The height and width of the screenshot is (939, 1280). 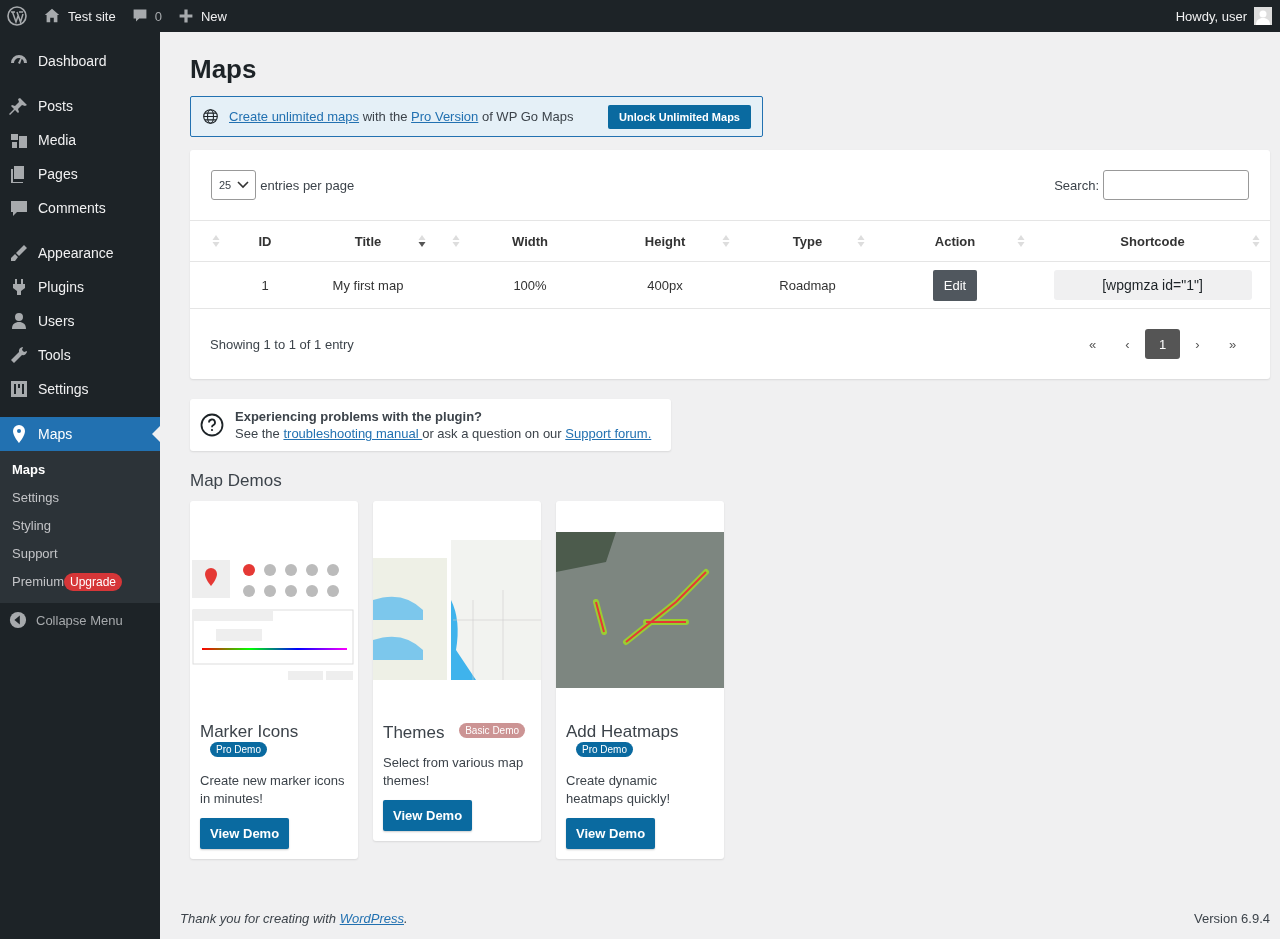 I want to click on table-cell: 1, so click(x=265, y=285).